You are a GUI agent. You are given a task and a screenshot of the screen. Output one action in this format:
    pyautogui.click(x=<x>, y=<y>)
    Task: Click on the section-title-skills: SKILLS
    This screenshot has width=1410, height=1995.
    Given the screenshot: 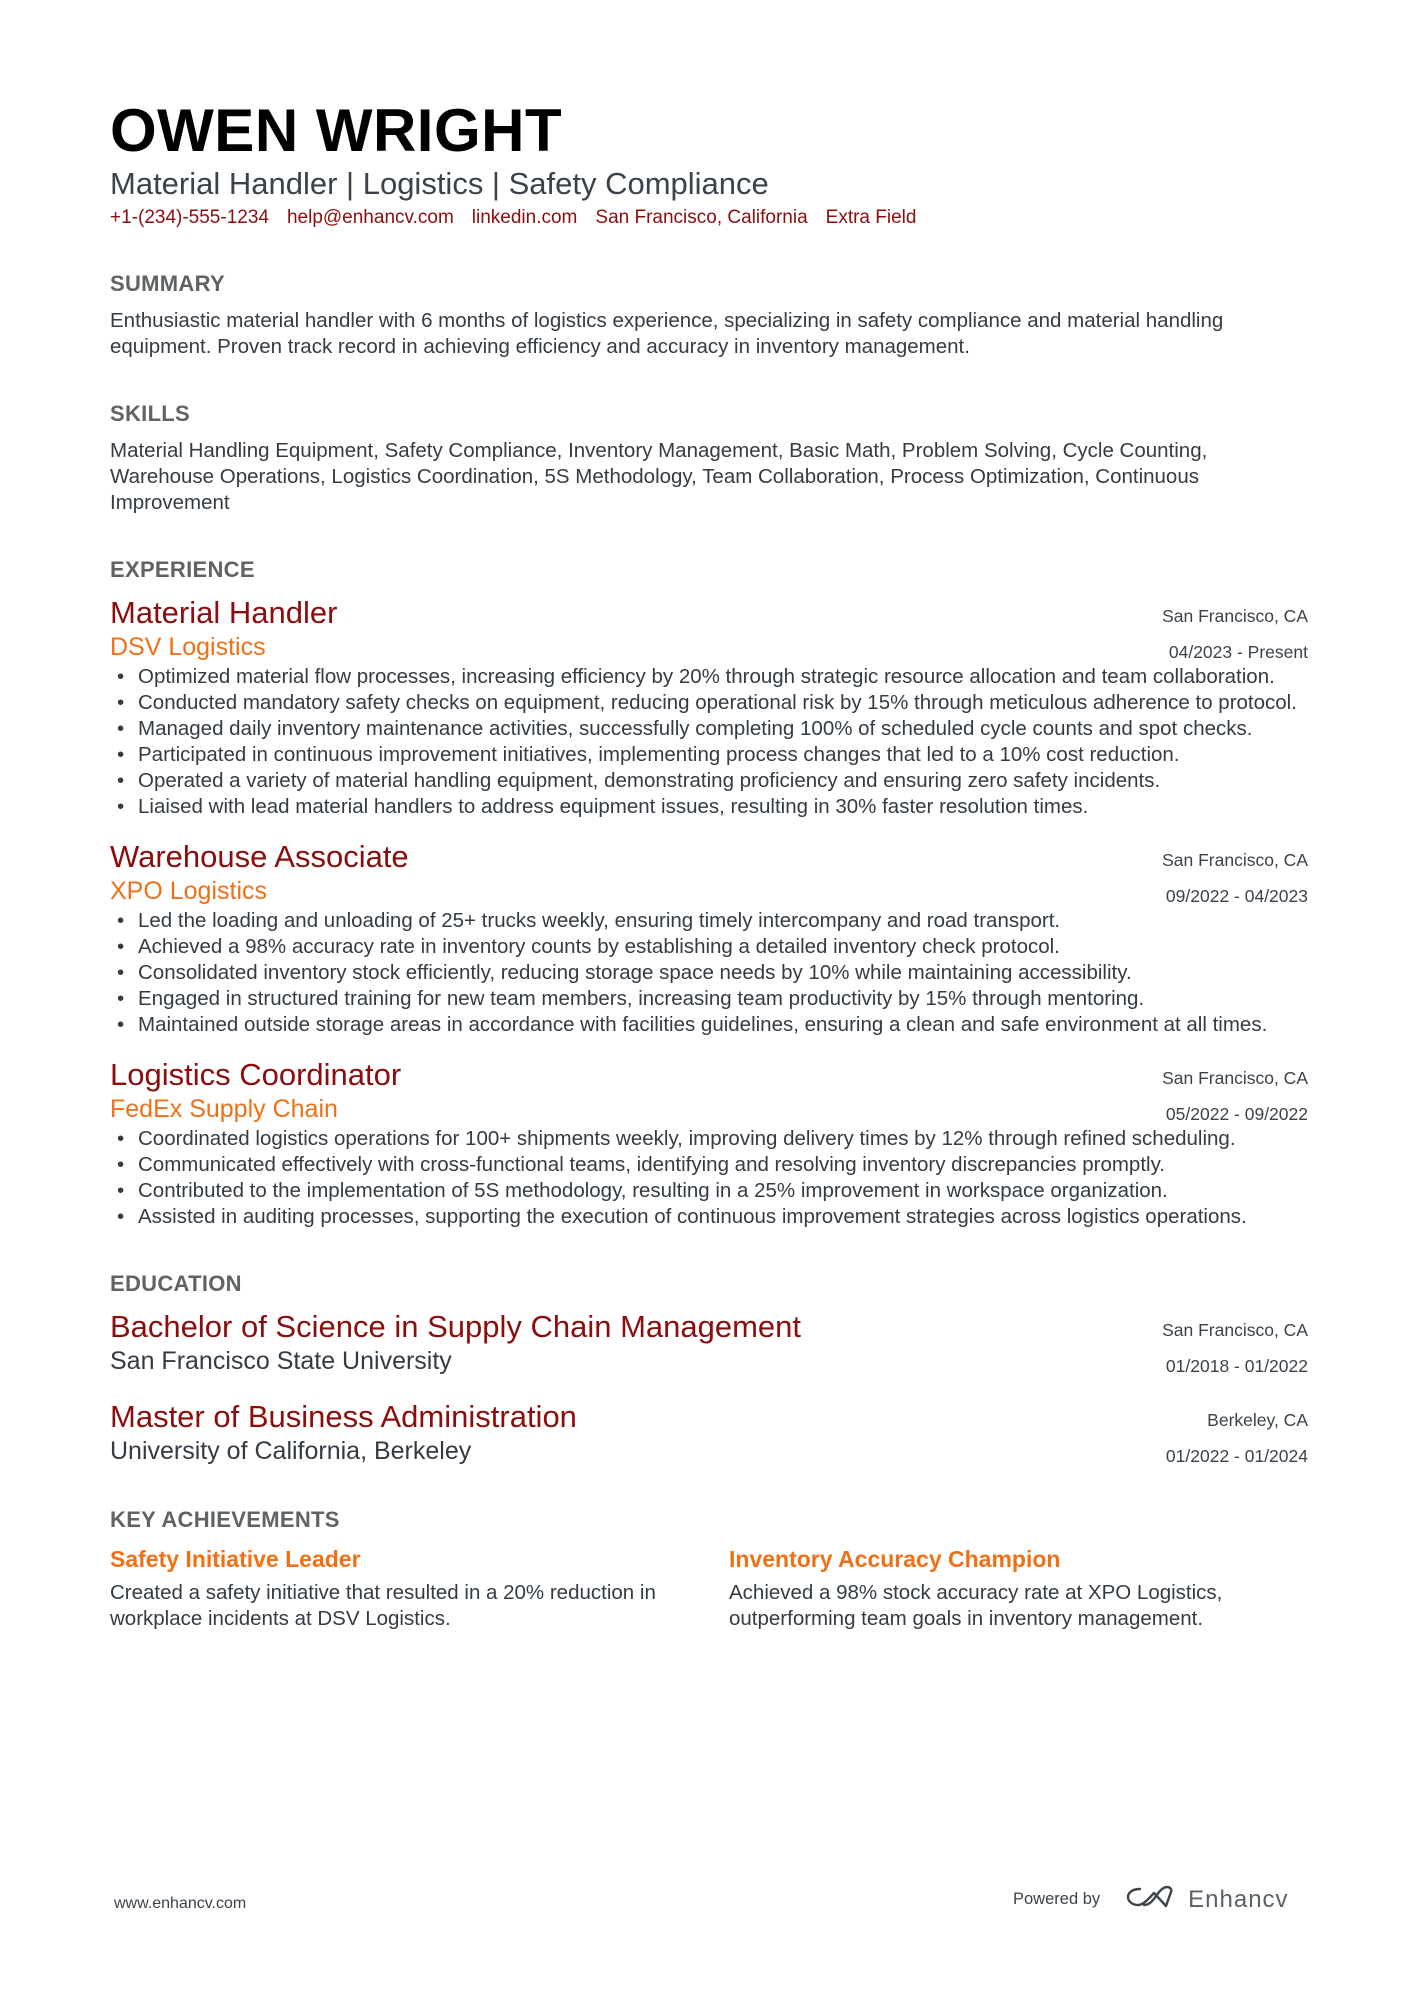 What is the action you would take?
    pyautogui.click(x=150, y=413)
    